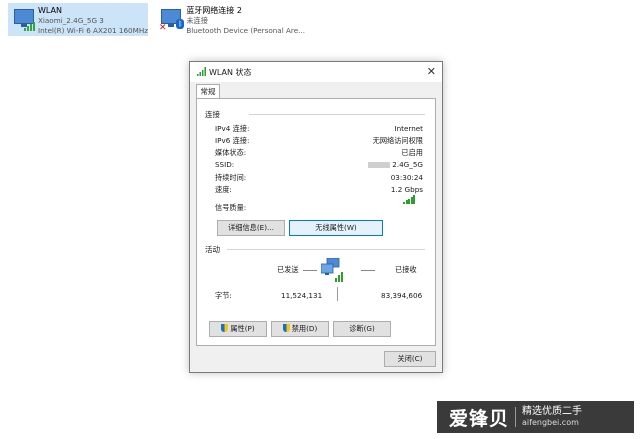  I want to click on wifi-signal-icon, so click(201, 71).